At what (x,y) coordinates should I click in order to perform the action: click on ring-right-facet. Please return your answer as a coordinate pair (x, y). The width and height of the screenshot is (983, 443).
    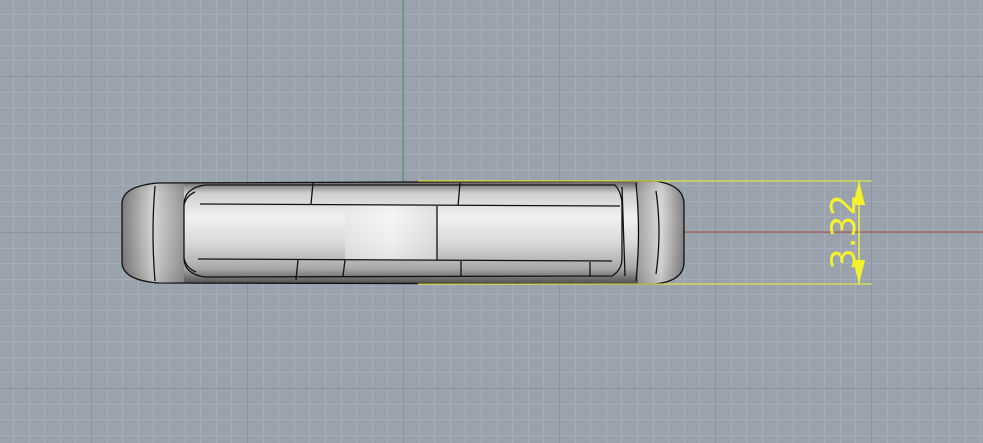
    Looking at the image, I should click on (661, 232).